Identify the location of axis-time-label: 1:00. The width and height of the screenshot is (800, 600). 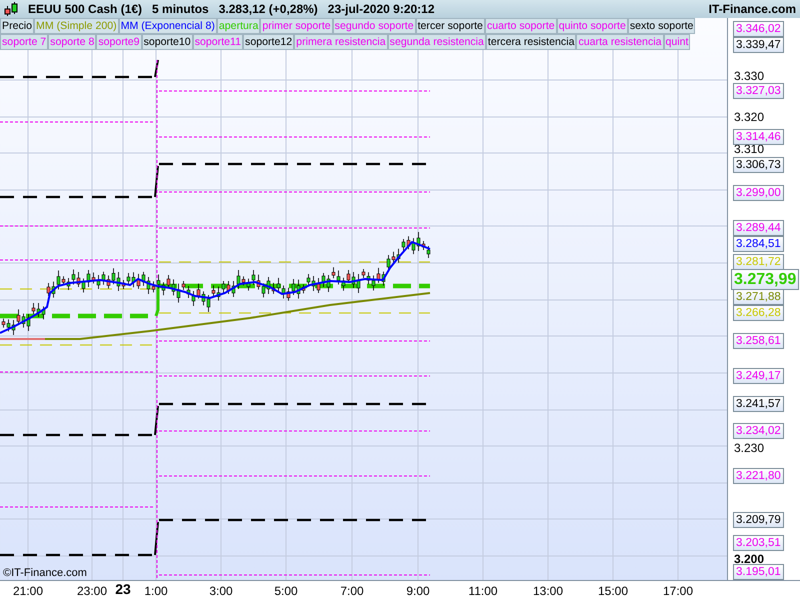
(156, 591).